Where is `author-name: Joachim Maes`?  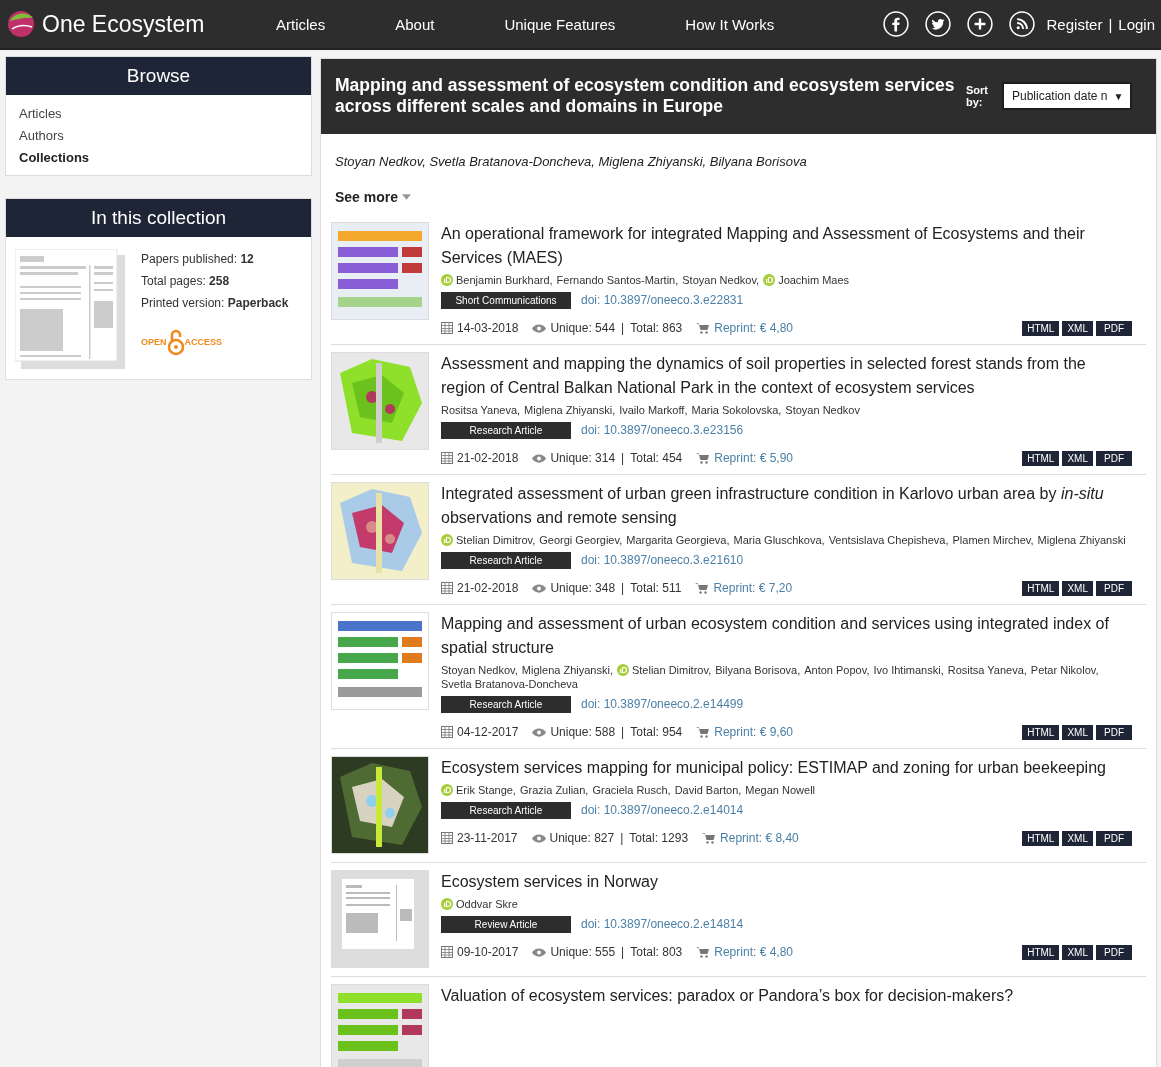
author-name: Joachim Maes is located at coordinates (806, 279).